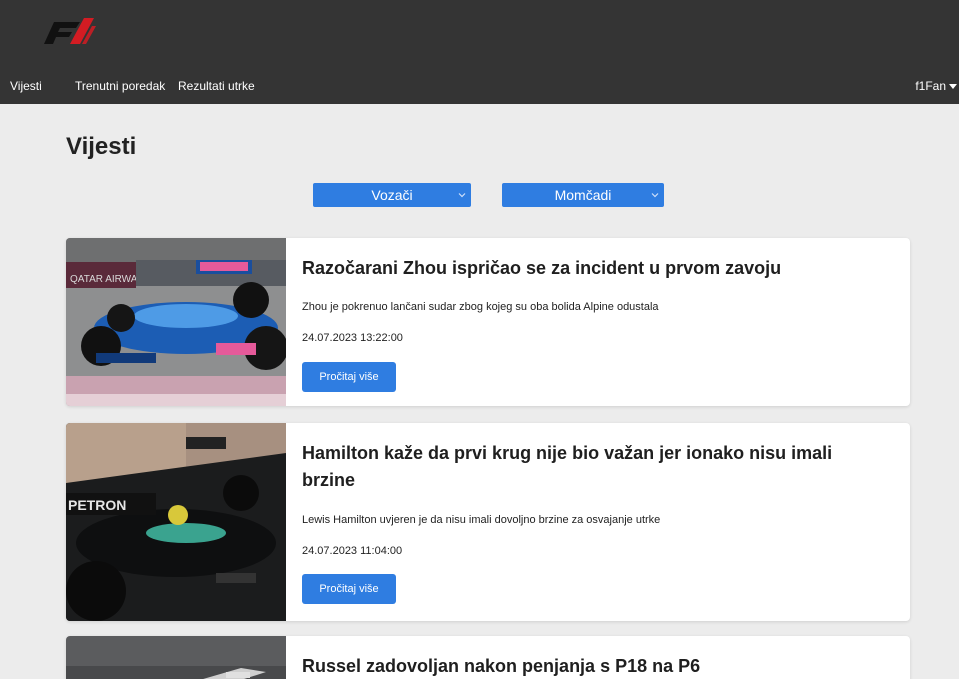 The width and height of the screenshot is (959, 679). What do you see at coordinates (352, 338) in the screenshot?
I see `article-date: 24.07.2023 13:22:00` at bounding box center [352, 338].